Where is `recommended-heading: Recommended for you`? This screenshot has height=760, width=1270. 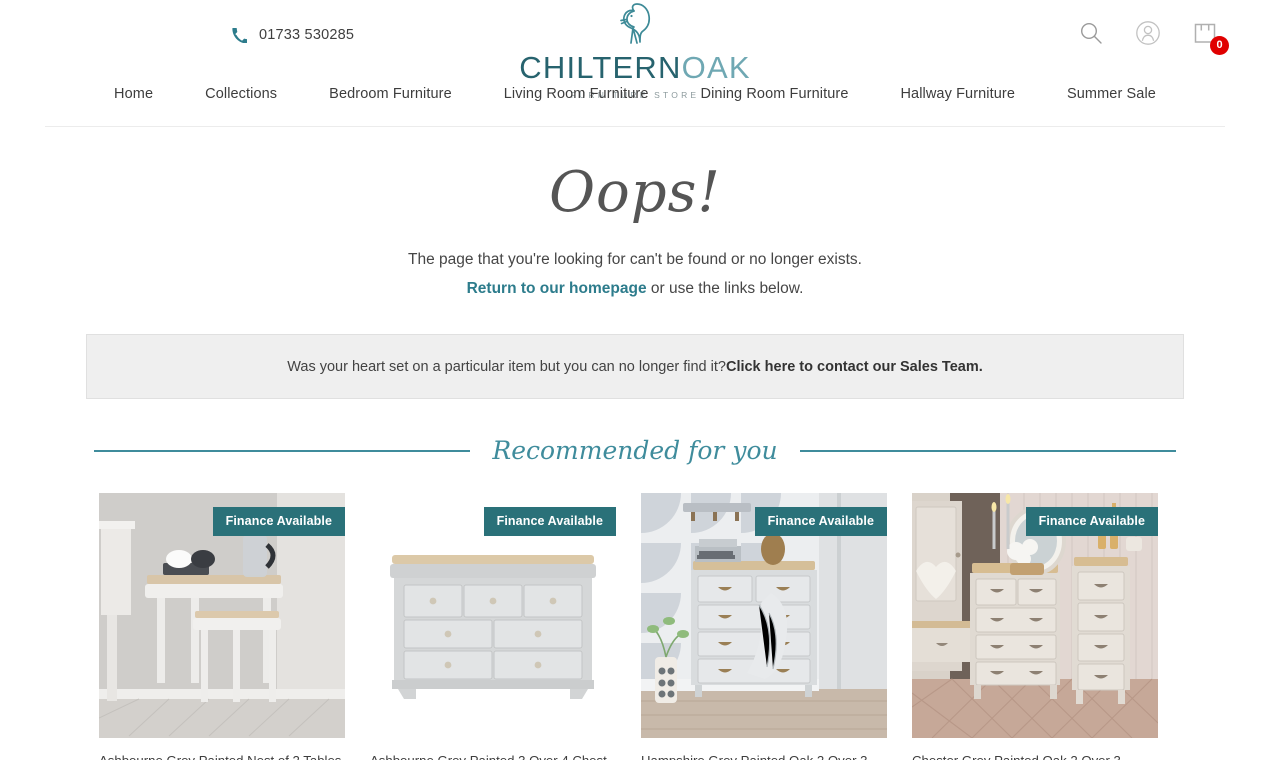 recommended-heading: Recommended for you is located at coordinates (635, 450).